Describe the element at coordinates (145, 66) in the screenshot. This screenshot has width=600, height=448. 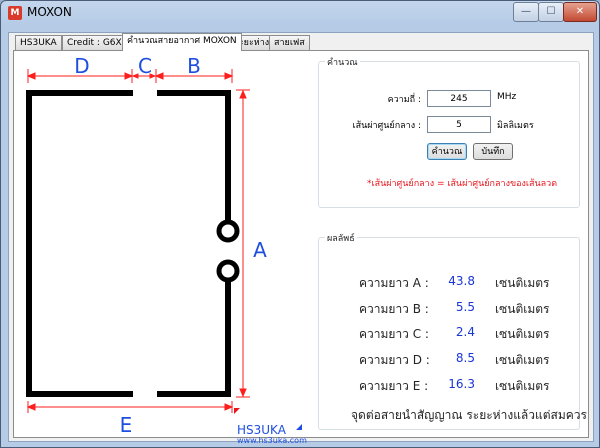
I see `label-c: C` at that location.